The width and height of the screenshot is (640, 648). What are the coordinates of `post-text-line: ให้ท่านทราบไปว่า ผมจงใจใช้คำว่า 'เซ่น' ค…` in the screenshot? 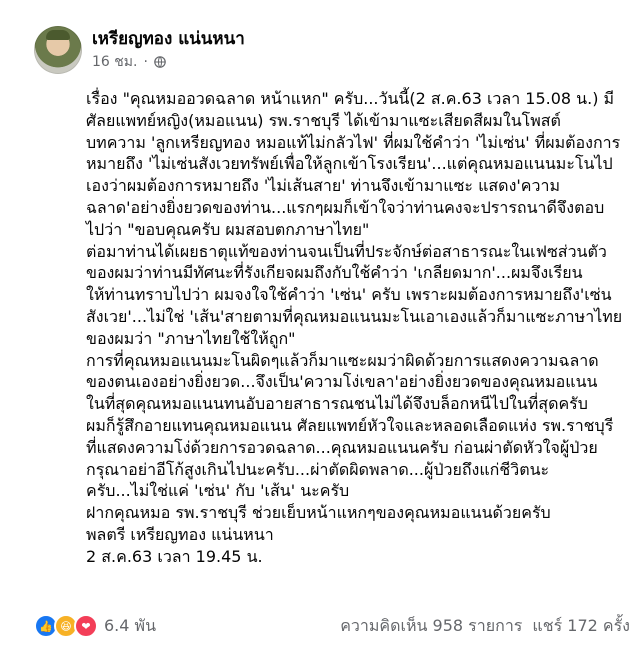 It's located at (349, 295).